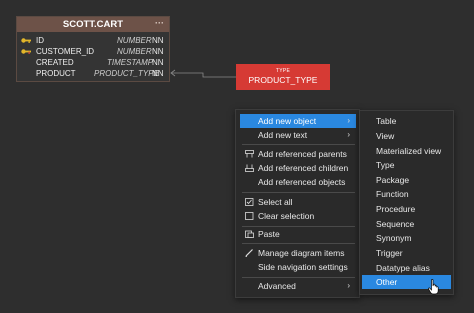  I want to click on submenu-item-function: Function, so click(406, 194).